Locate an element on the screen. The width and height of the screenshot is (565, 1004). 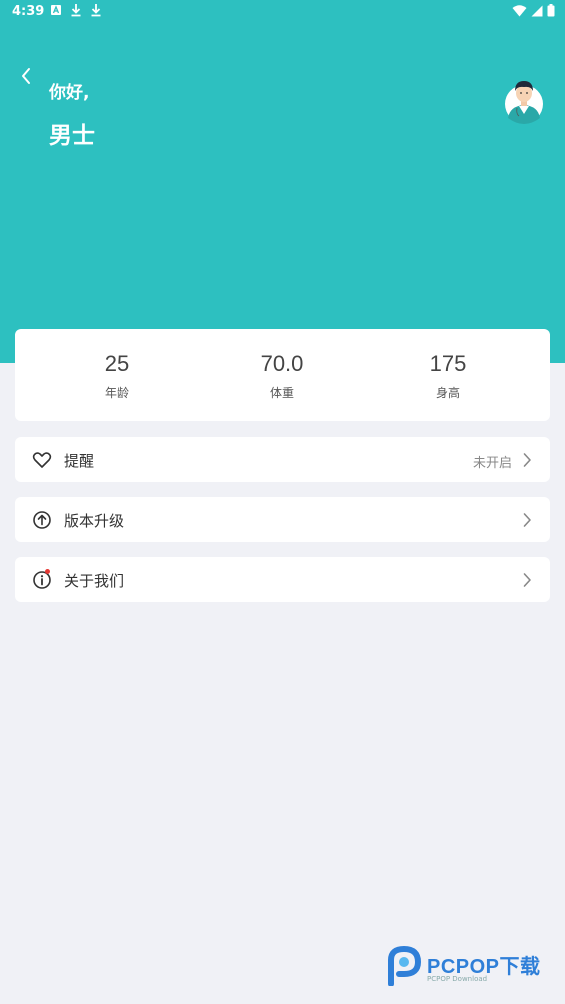
stat-height: 175 身高 is located at coordinates (448, 376).